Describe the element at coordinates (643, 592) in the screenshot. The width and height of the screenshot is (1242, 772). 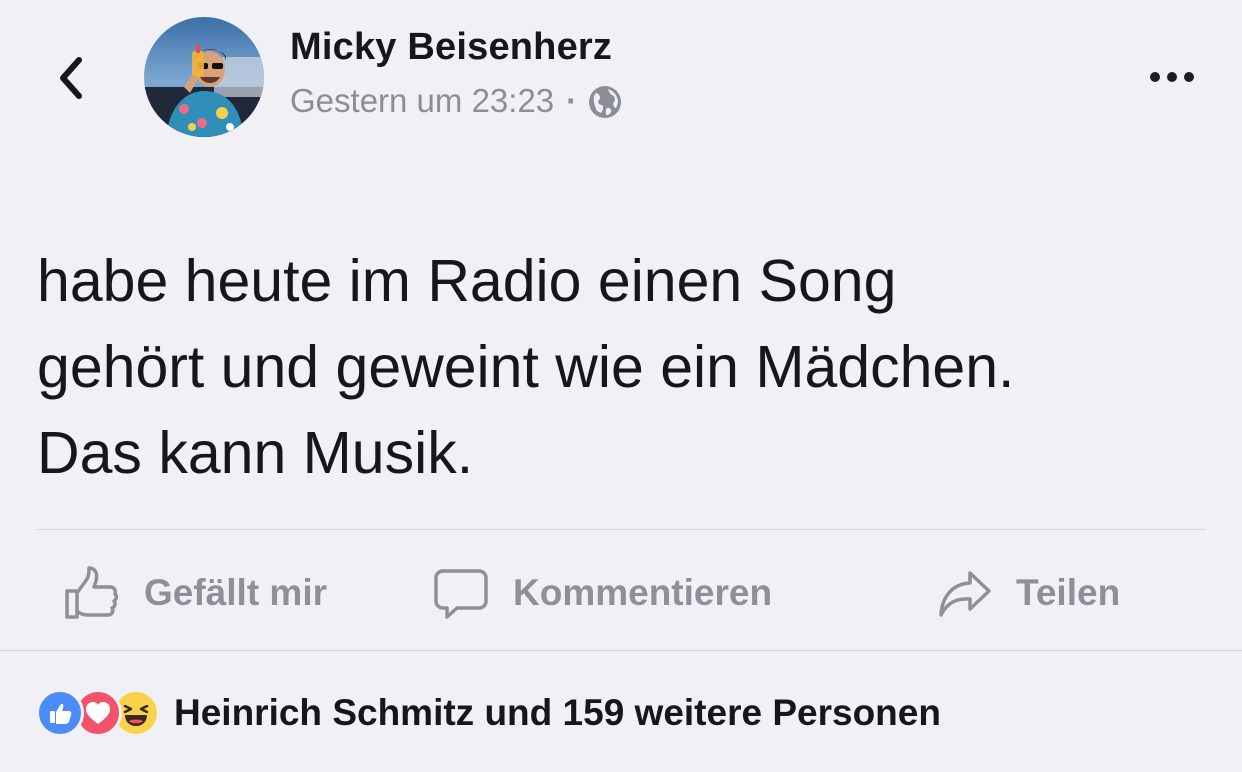
I see `comment-label: Kommentieren` at that location.